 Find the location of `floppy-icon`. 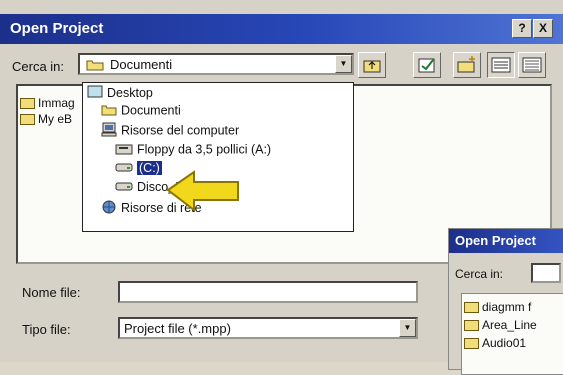

floppy-icon is located at coordinates (124, 150).